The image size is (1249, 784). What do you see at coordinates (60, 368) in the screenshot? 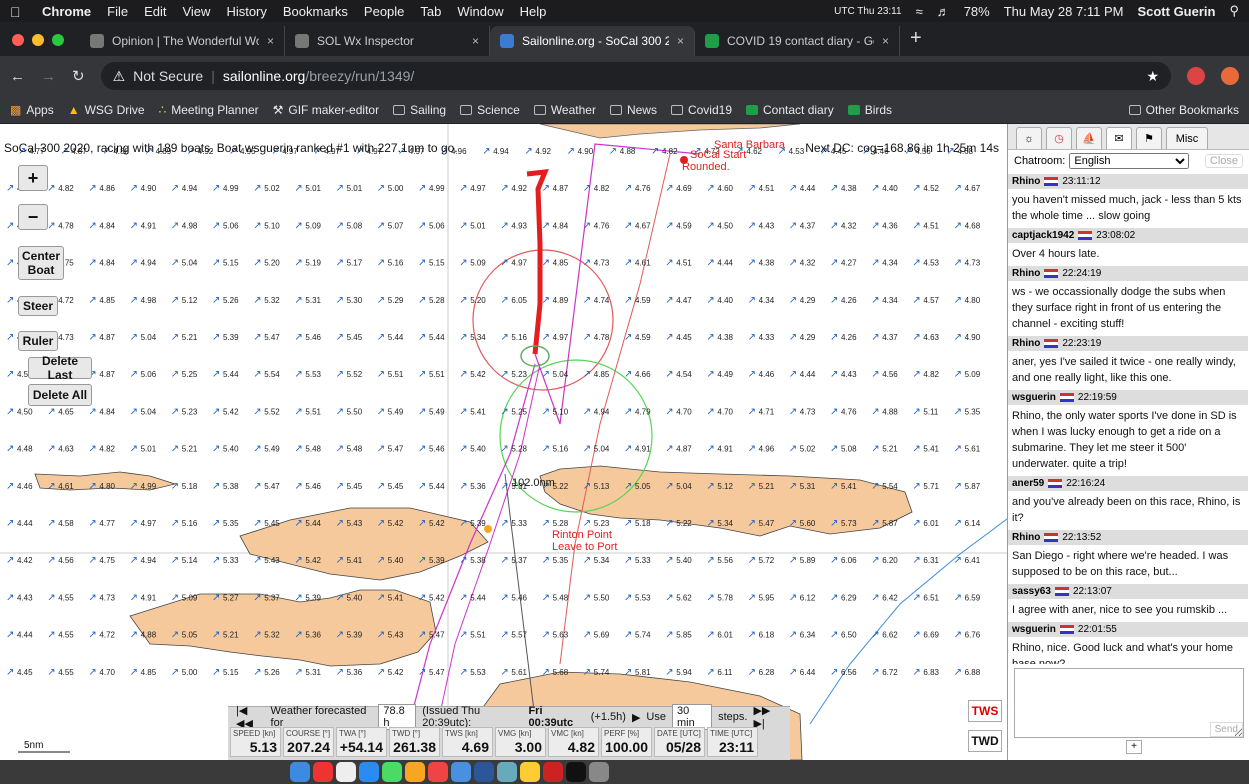
I see `delete-last-button: Delete Last` at bounding box center [60, 368].